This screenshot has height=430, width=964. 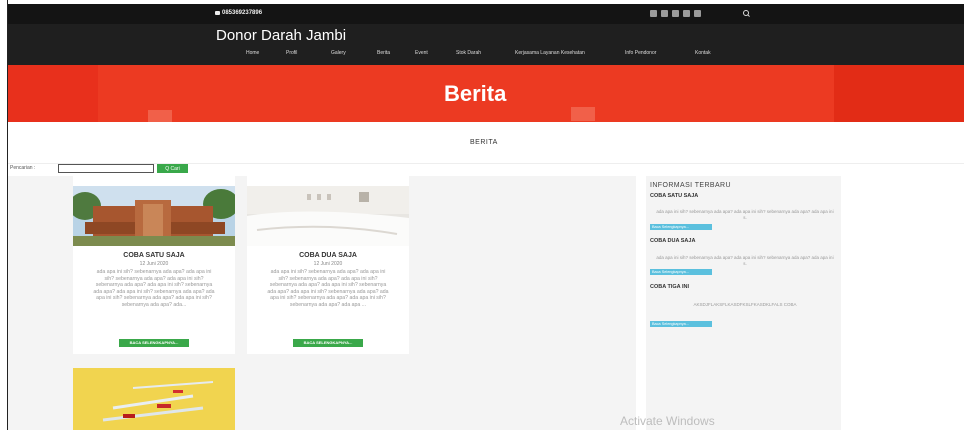 What do you see at coordinates (172, 168) in the screenshot?
I see `search-button: Q Cari` at bounding box center [172, 168].